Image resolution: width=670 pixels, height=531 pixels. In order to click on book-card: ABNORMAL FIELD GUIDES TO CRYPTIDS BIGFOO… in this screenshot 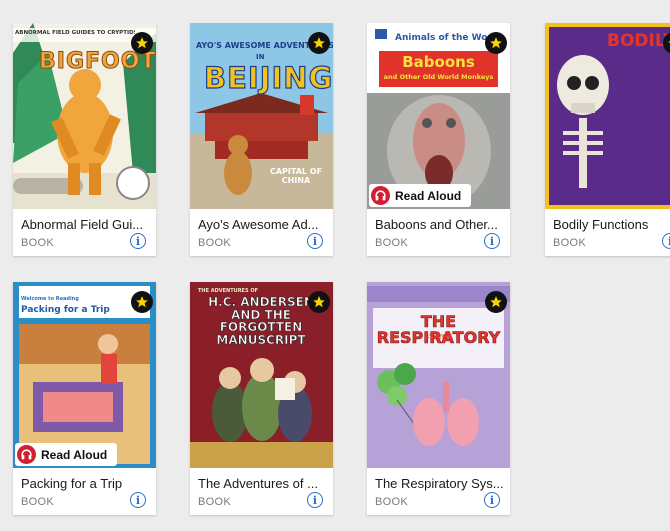, I will do `click(84, 139)`.